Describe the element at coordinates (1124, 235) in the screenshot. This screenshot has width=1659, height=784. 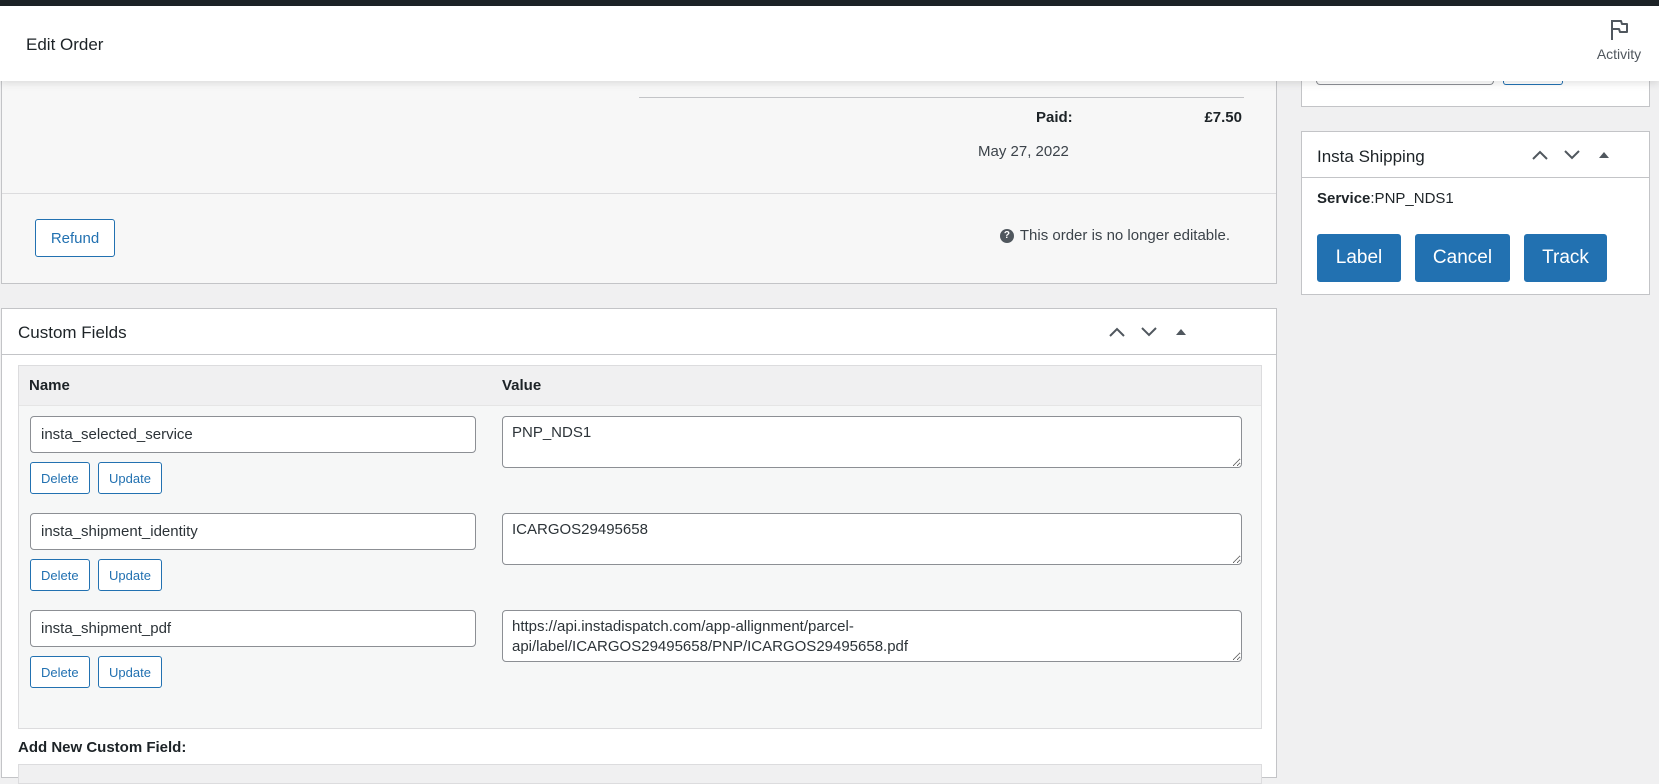
I see `not-editable-text: This order is no longer editable.` at that location.